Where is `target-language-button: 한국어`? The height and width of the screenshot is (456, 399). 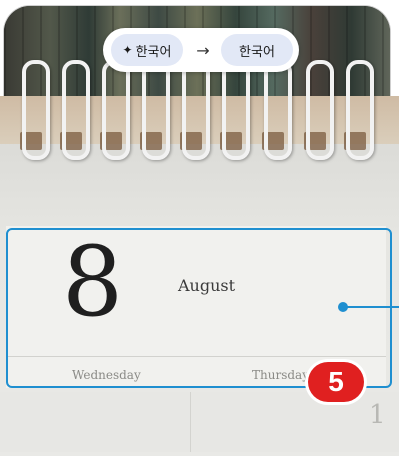
target-language-button: 한국어 is located at coordinates (257, 50).